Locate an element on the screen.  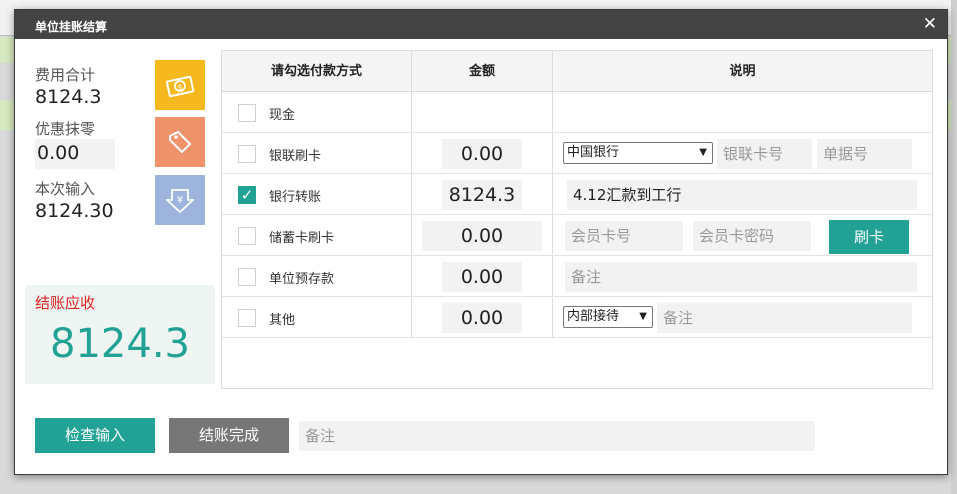
input-label: 本次输入 is located at coordinates (65, 189).